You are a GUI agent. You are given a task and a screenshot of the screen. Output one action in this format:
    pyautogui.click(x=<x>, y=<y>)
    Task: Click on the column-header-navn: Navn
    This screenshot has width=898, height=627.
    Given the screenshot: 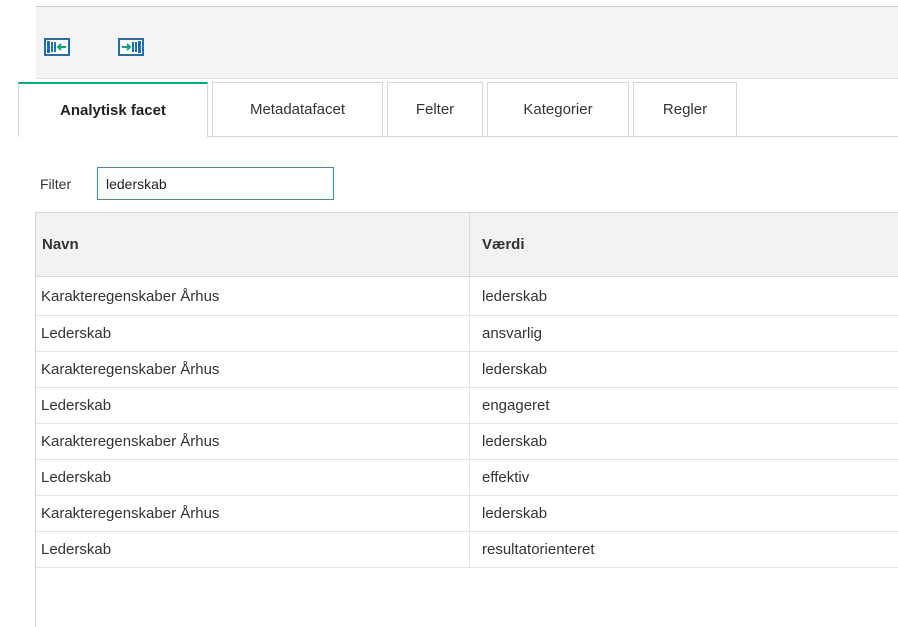 What is the action you would take?
    pyautogui.click(x=60, y=244)
    